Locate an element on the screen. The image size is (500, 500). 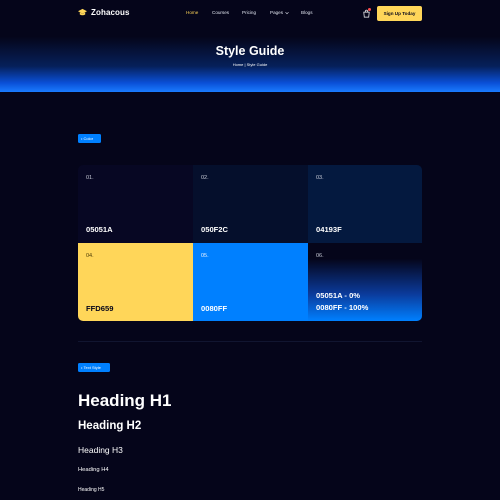
swatch-value: 05051A is located at coordinates (99, 229).